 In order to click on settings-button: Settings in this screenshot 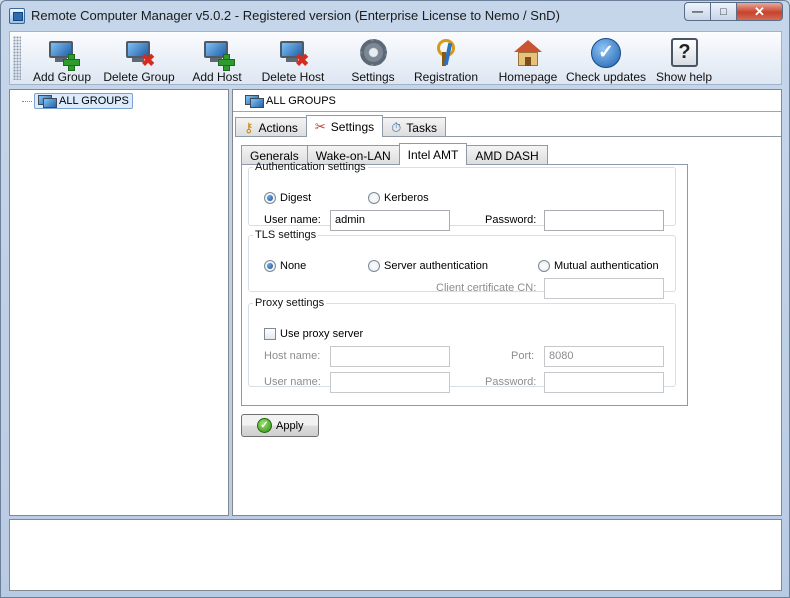, I will do `click(373, 58)`.